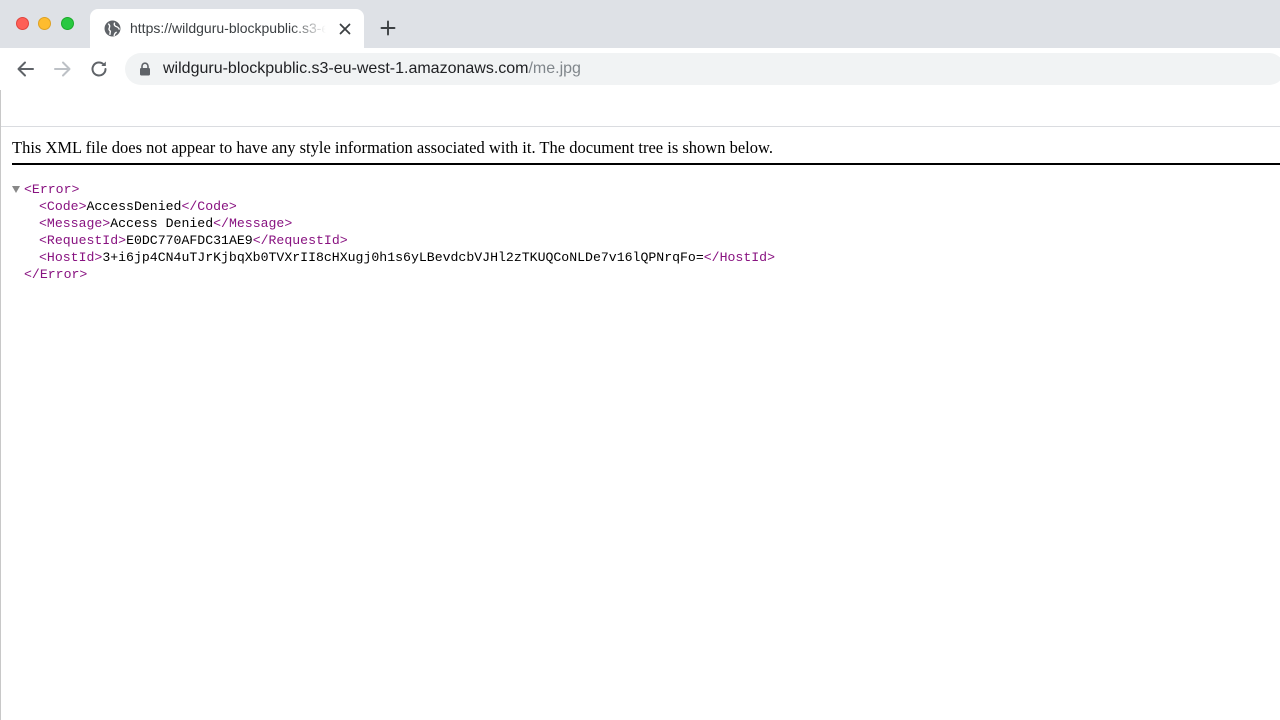 Image resolution: width=1280 pixels, height=720 pixels. What do you see at coordinates (345, 29) in the screenshot?
I see `close-icon` at bounding box center [345, 29].